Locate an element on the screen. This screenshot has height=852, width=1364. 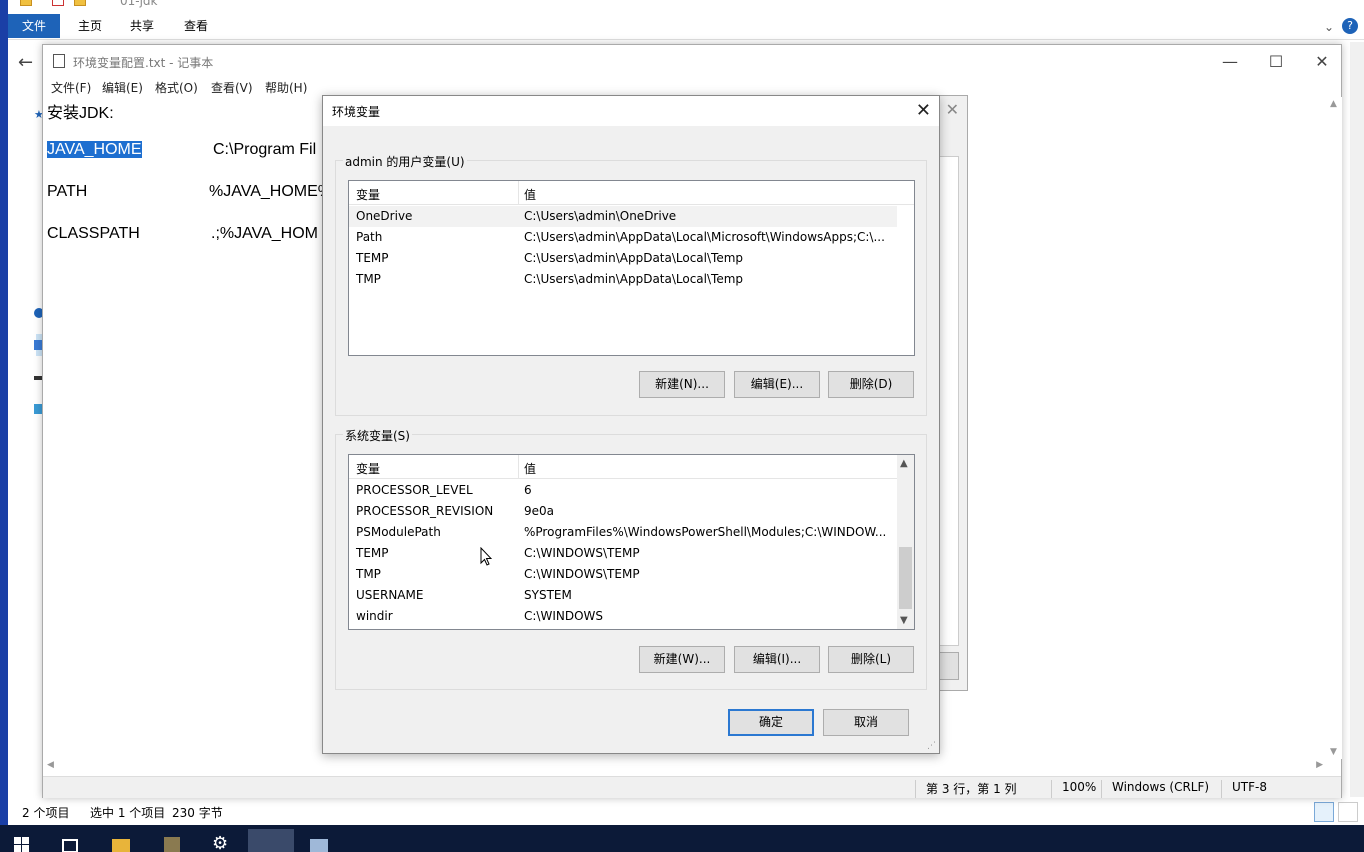
dialog-title-bar: 环境变量 ✕ is located at coordinates (631, 111).